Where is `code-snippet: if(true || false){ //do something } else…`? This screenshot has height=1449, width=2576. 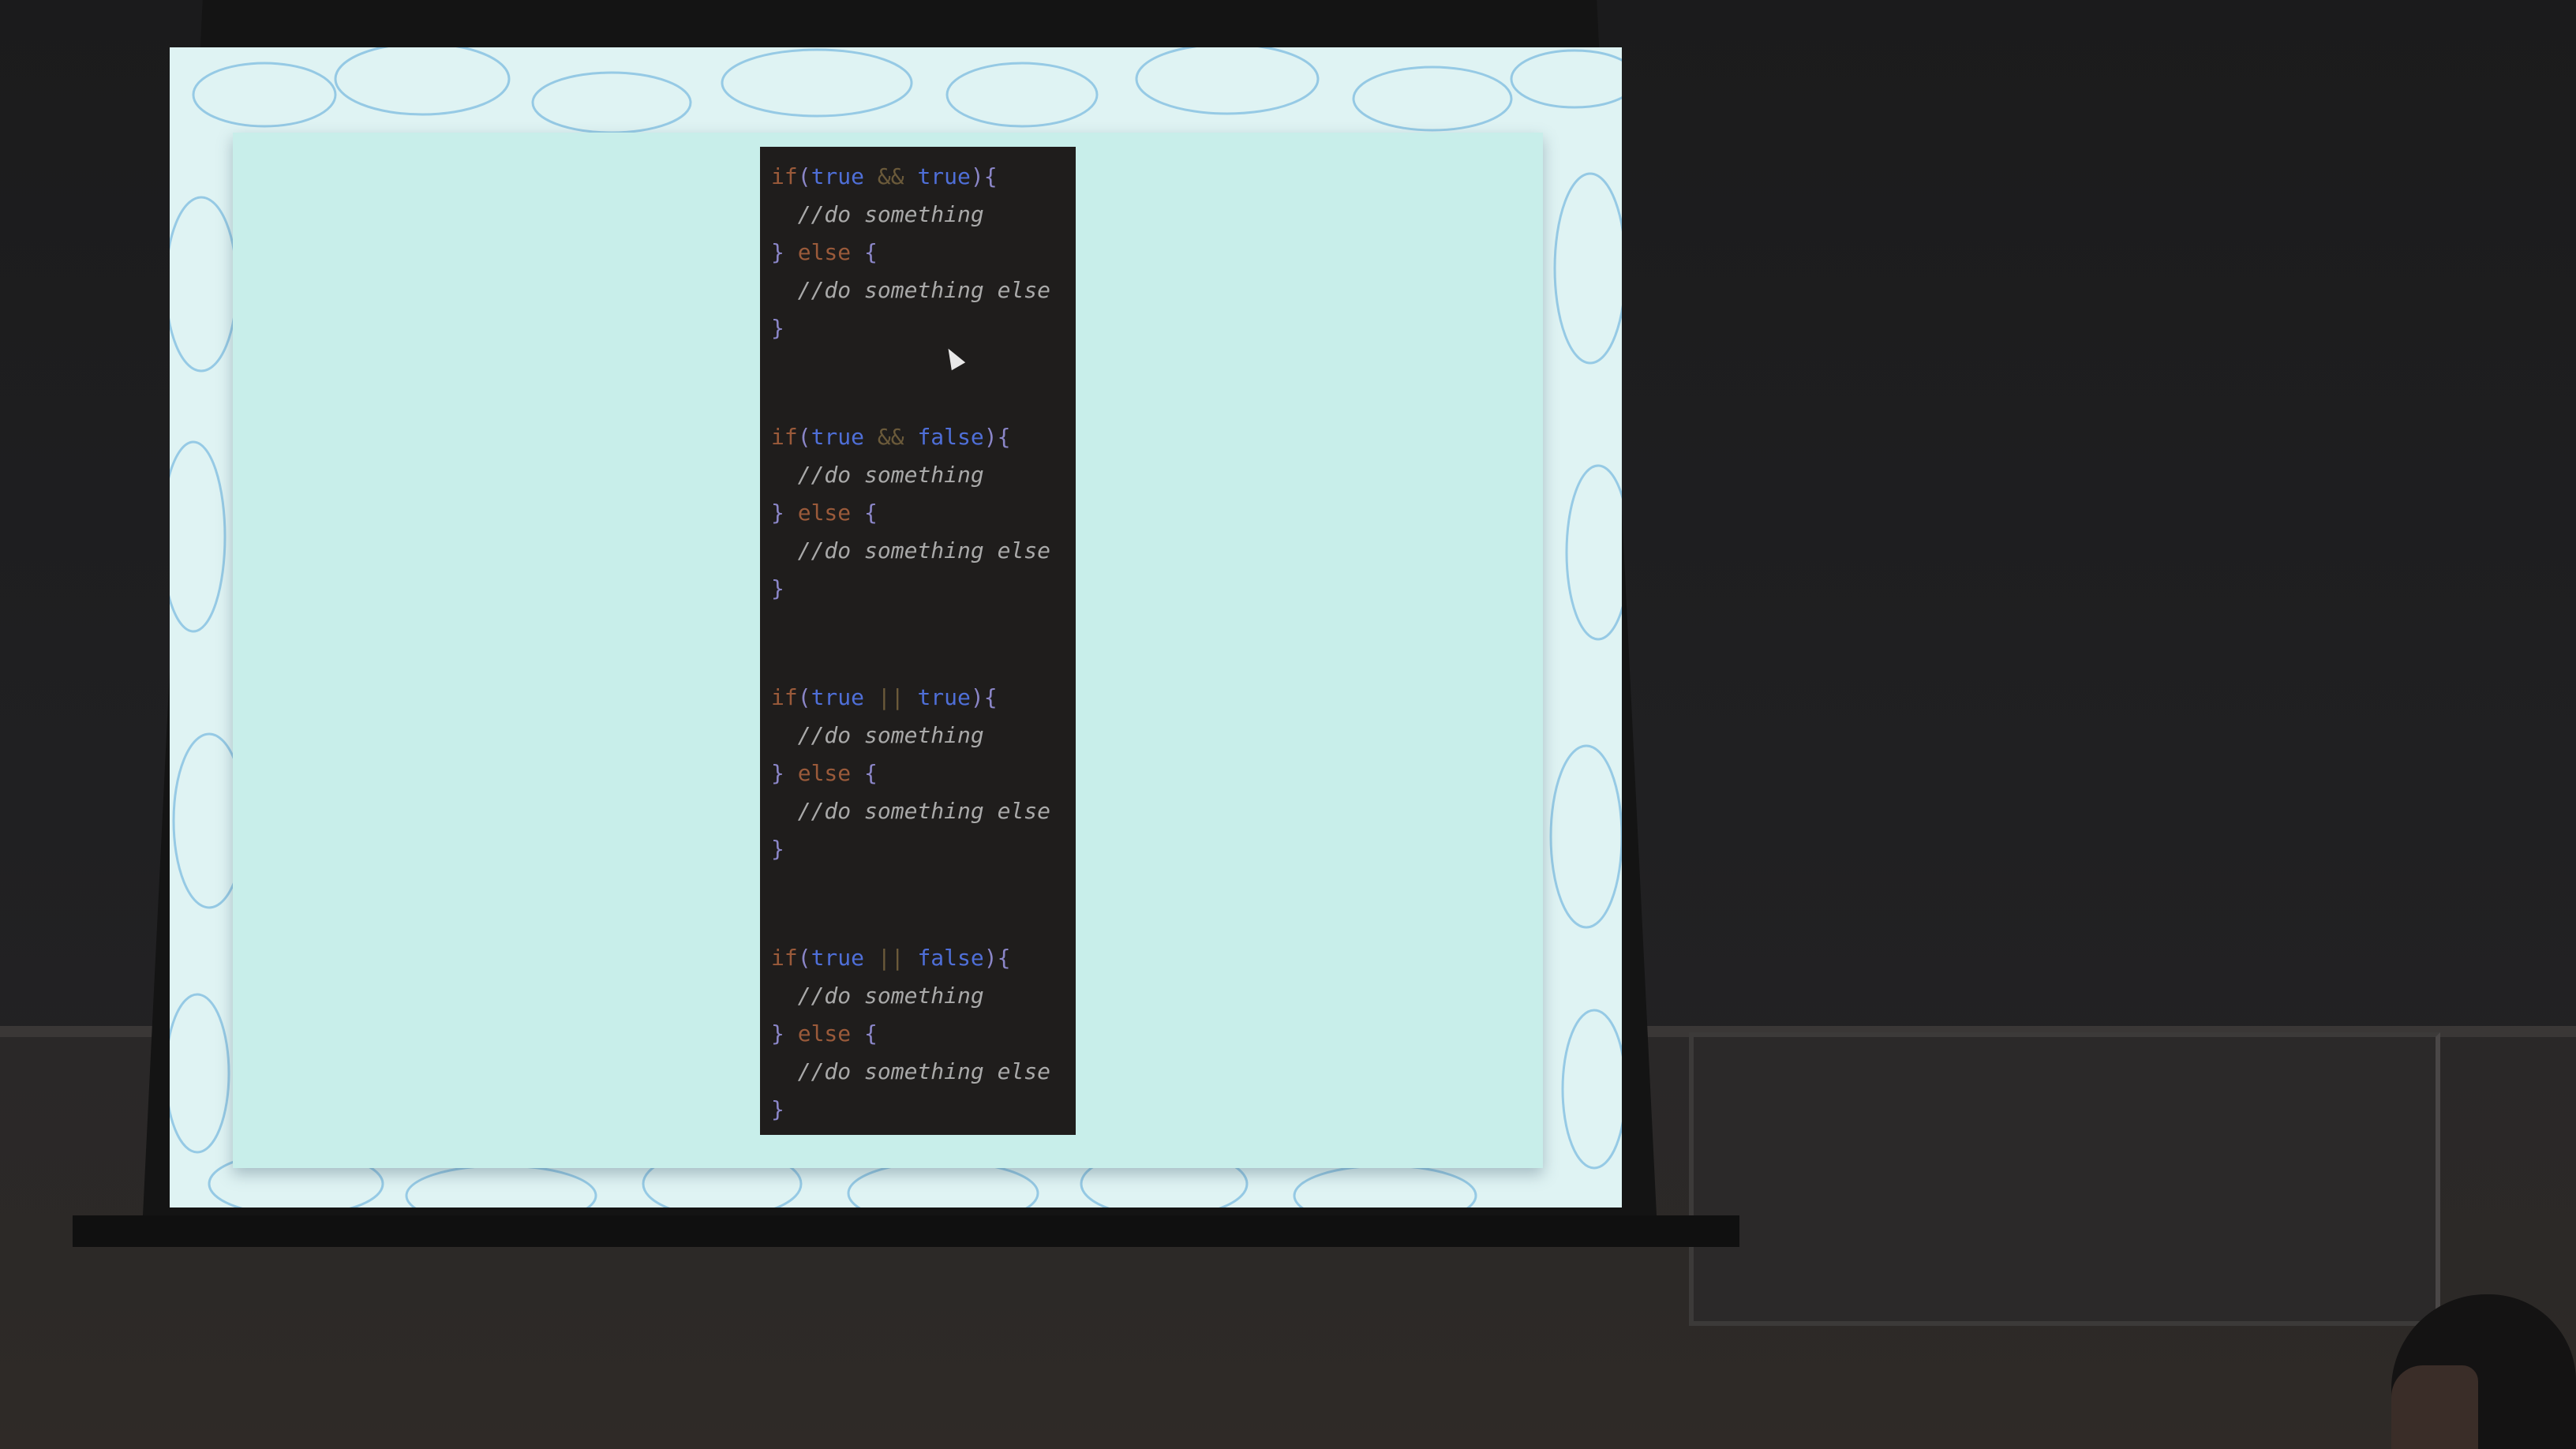 code-snippet: if(true || false){ //do something } else… is located at coordinates (921, 1034).